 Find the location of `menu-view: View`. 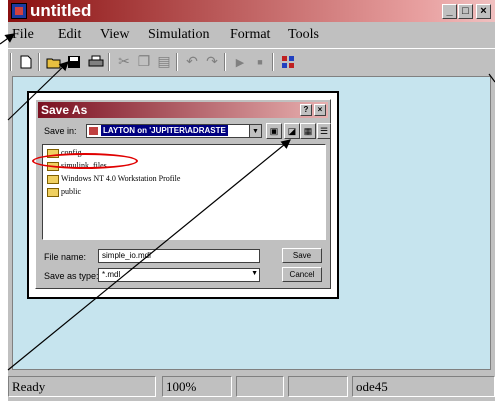

menu-view: View is located at coordinates (114, 35).